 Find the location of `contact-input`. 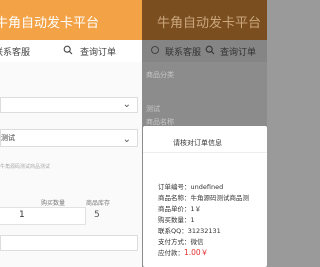

contact-input is located at coordinates (69, 243).